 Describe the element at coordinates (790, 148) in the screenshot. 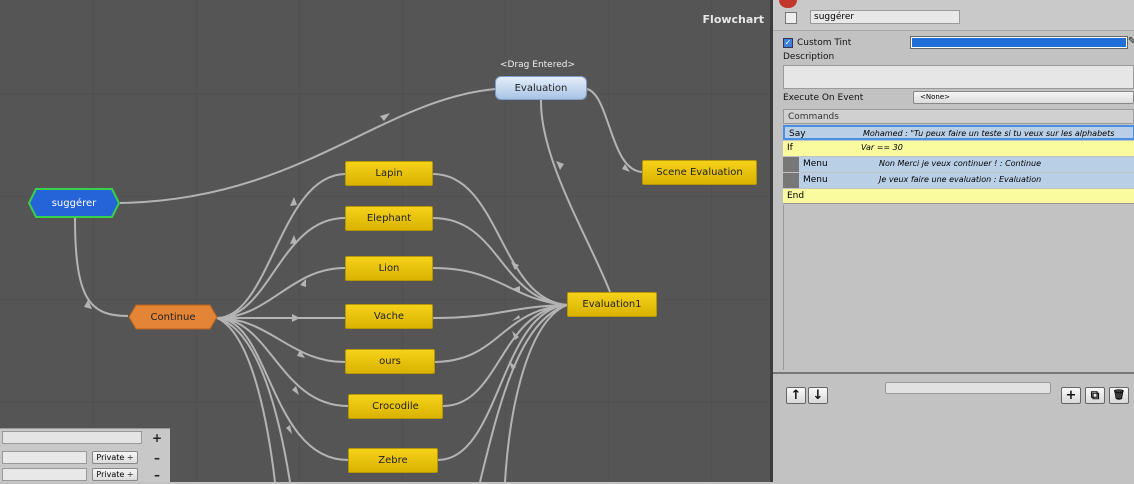

I see `command-name: If` at that location.